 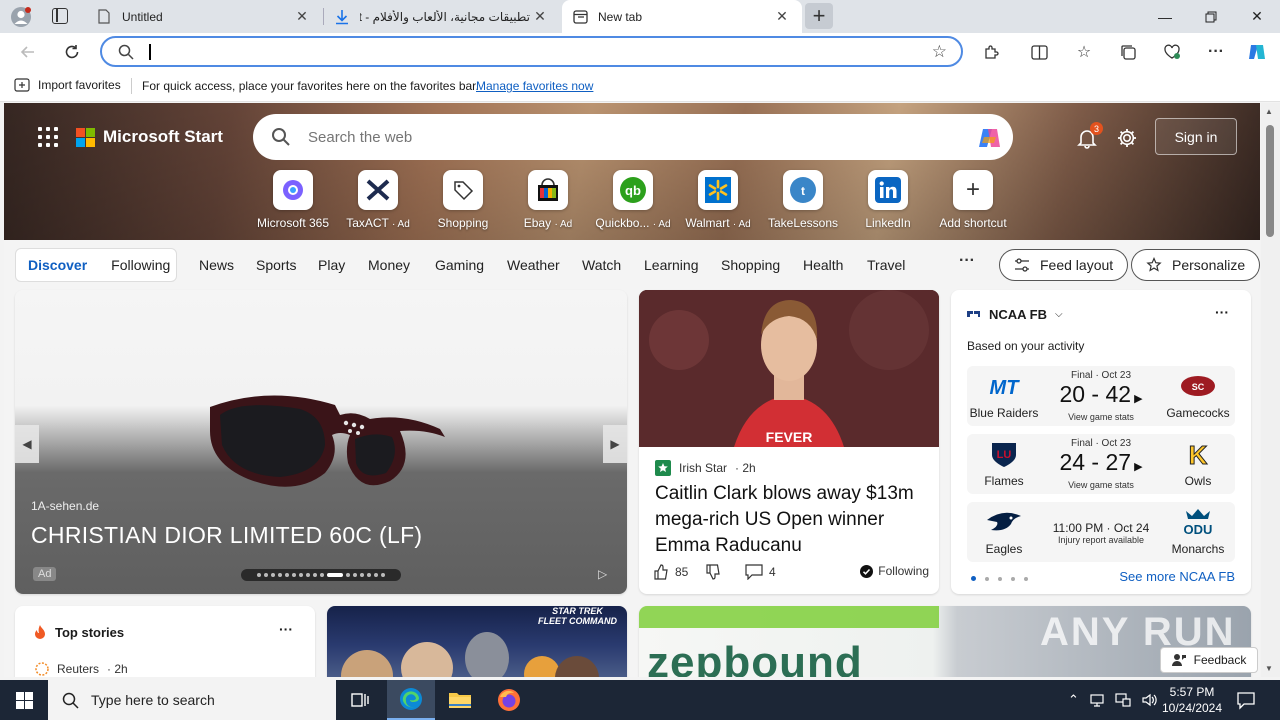 I want to click on tab-following: Following, so click(x=140, y=265).